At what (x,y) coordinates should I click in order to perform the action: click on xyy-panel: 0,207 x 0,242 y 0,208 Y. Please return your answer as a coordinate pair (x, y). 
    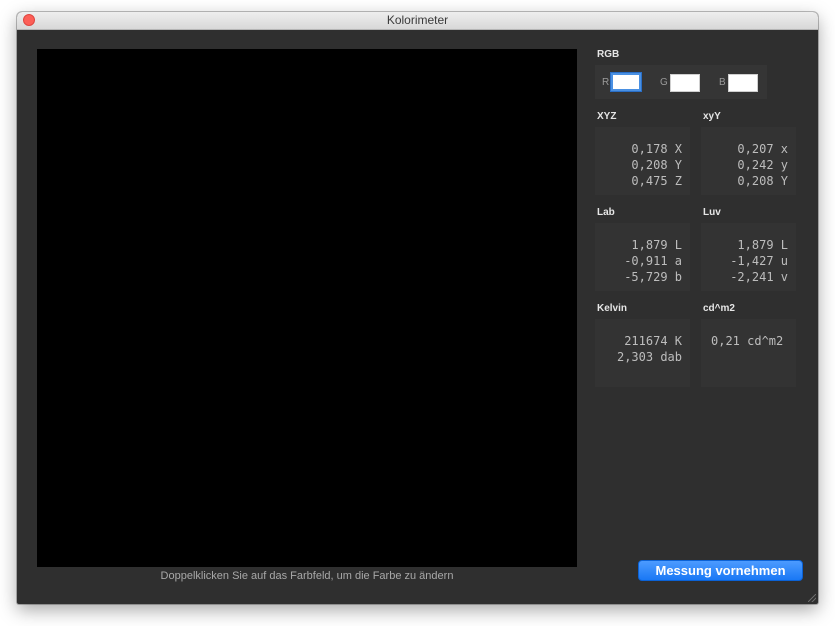
    Looking at the image, I should click on (748, 161).